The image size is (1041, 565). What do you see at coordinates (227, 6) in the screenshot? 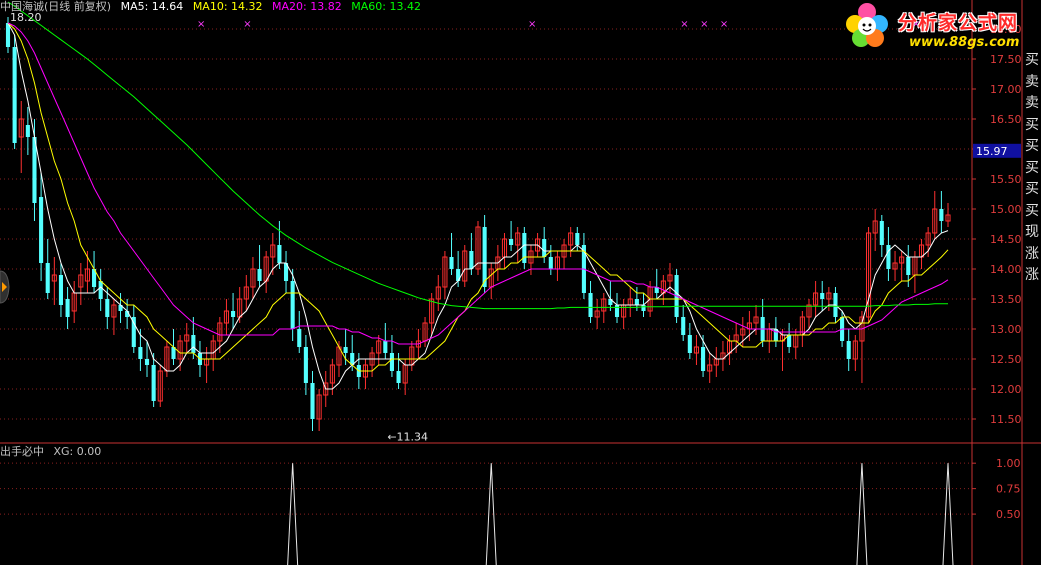
I see `ma10-readout: MA10: 14.32` at bounding box center [227, 6].